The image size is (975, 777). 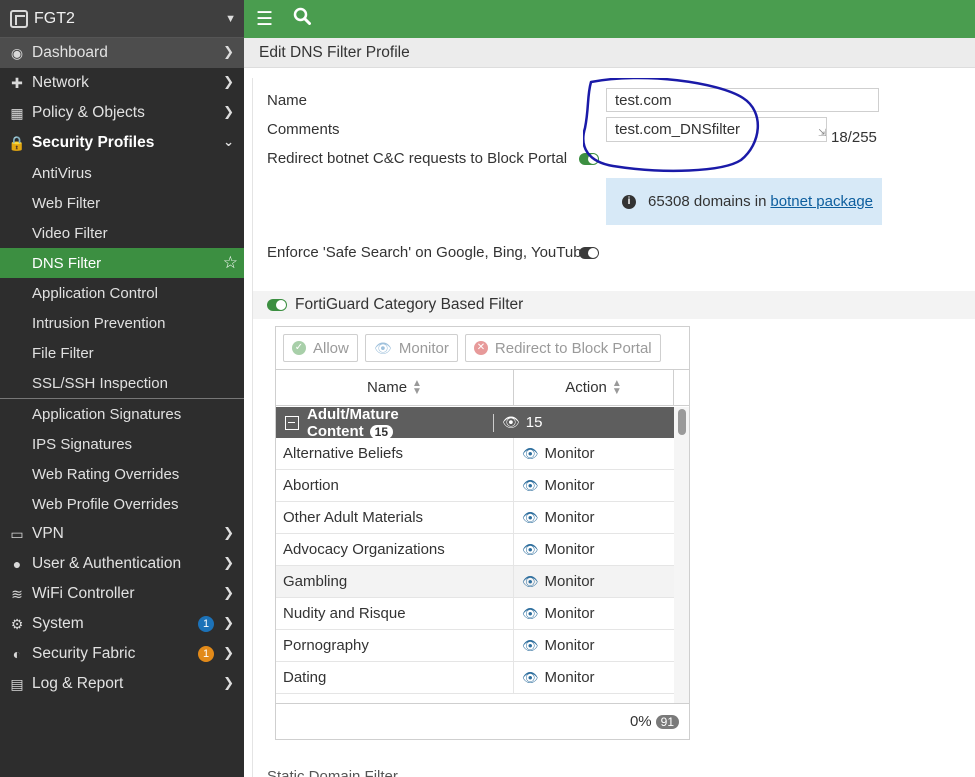 What do you see at coordinates (332, 772) in the screenshot?
I see `static-domain-filter-label: Static Domain Filter` at bounding box center [332, 772].